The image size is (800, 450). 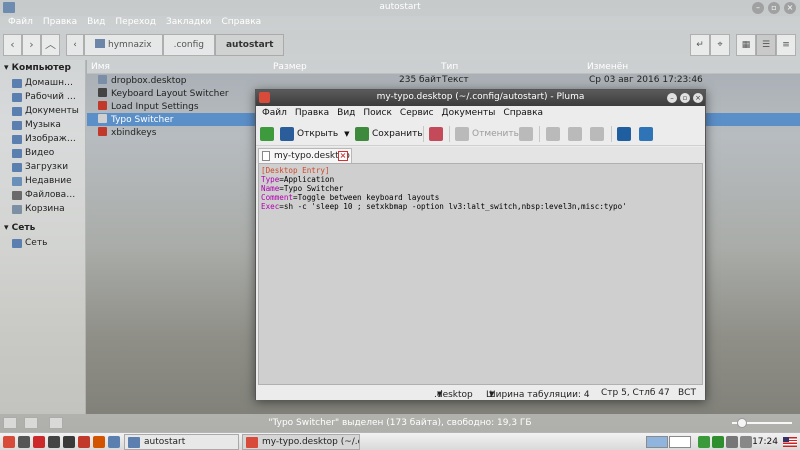 I want to click on forward-button: ›, so click(x=31, y=45).